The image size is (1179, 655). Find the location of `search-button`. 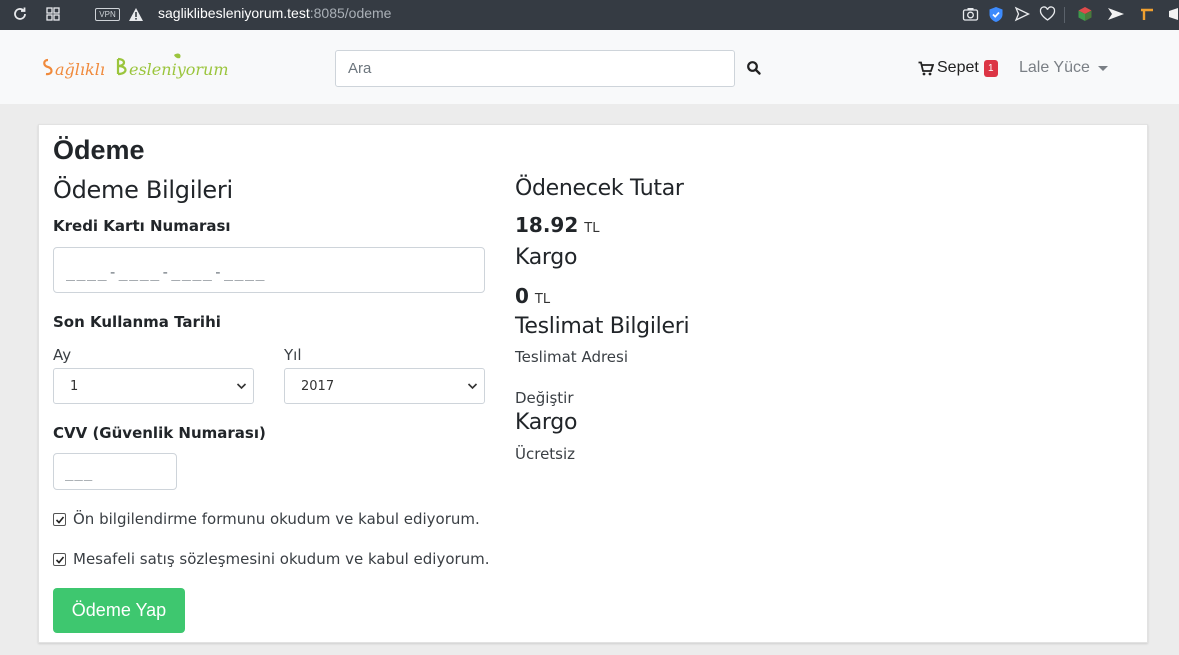

search-button is located at coordinates (754, 69).